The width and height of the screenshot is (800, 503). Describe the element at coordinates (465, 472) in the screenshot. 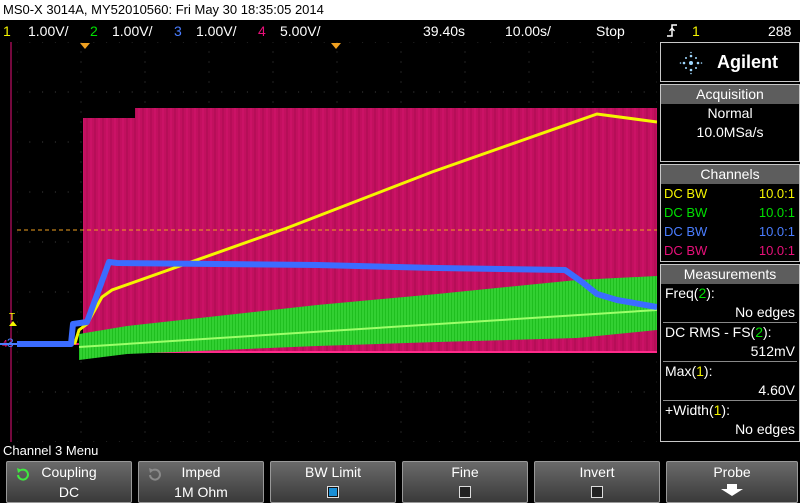

I see `fine-label: Fine` at that location.